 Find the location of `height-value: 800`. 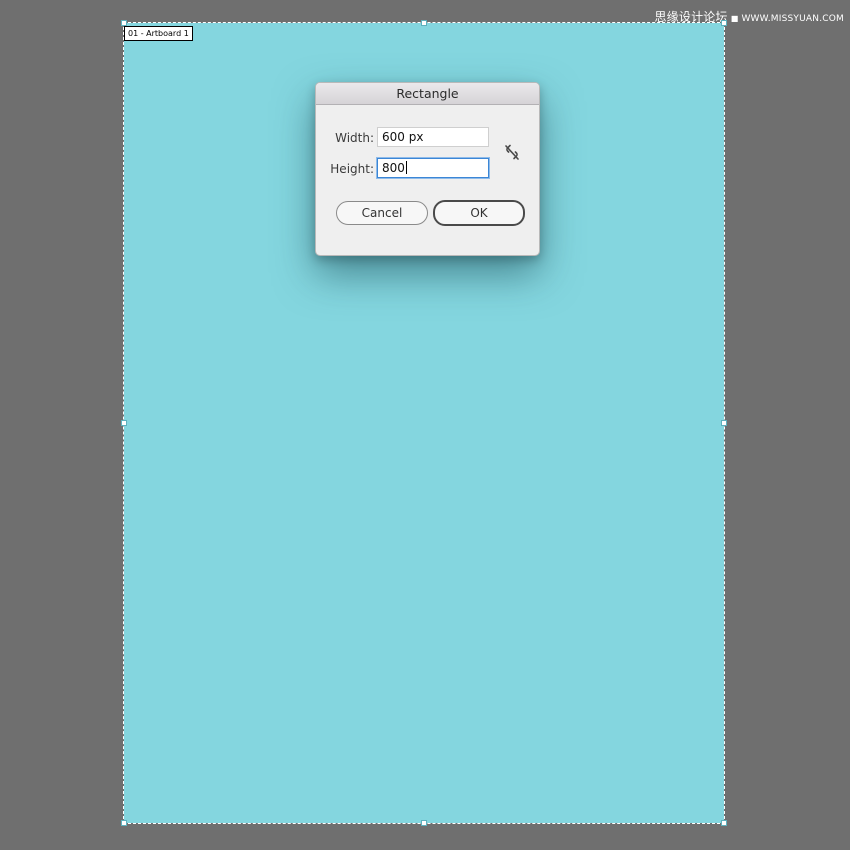

height-value: 800 is located at coordinates (393, 168).